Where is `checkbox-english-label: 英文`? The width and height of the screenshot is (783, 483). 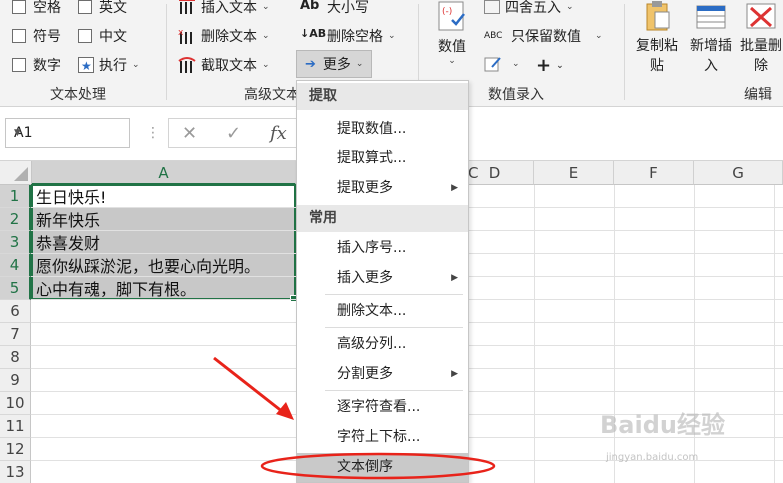 checkbox-english-label: 英文 is located at coordinates (113, 8).